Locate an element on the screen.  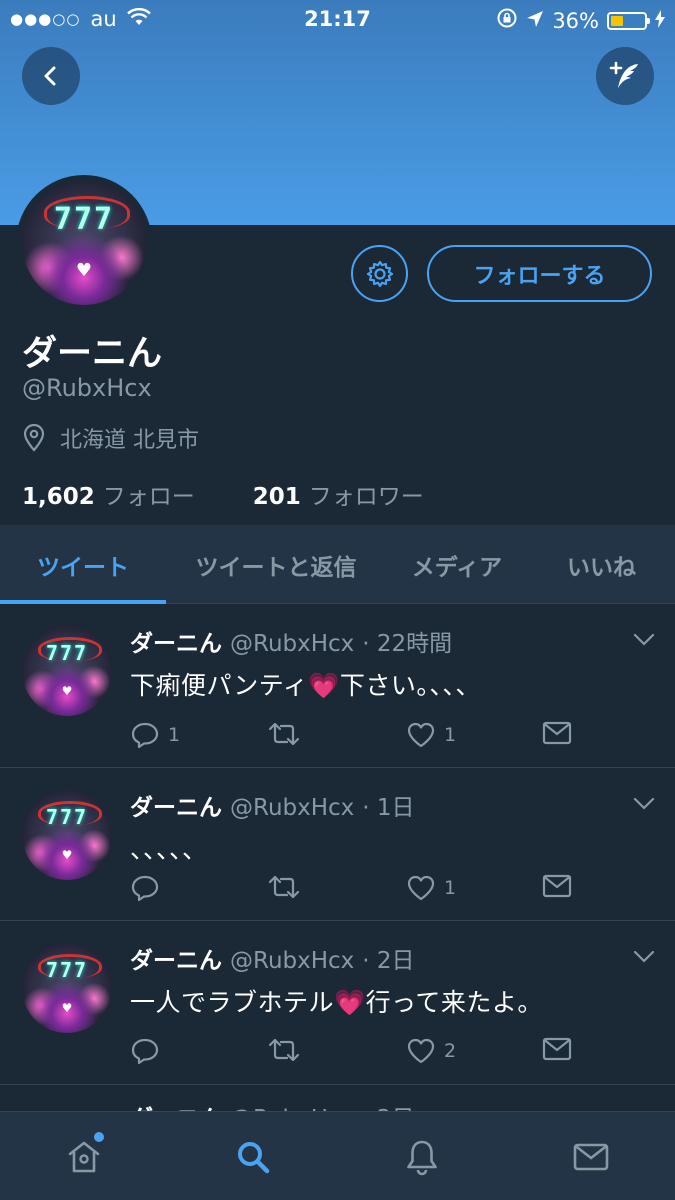
gear-icon is located at coordinates (379, 273).